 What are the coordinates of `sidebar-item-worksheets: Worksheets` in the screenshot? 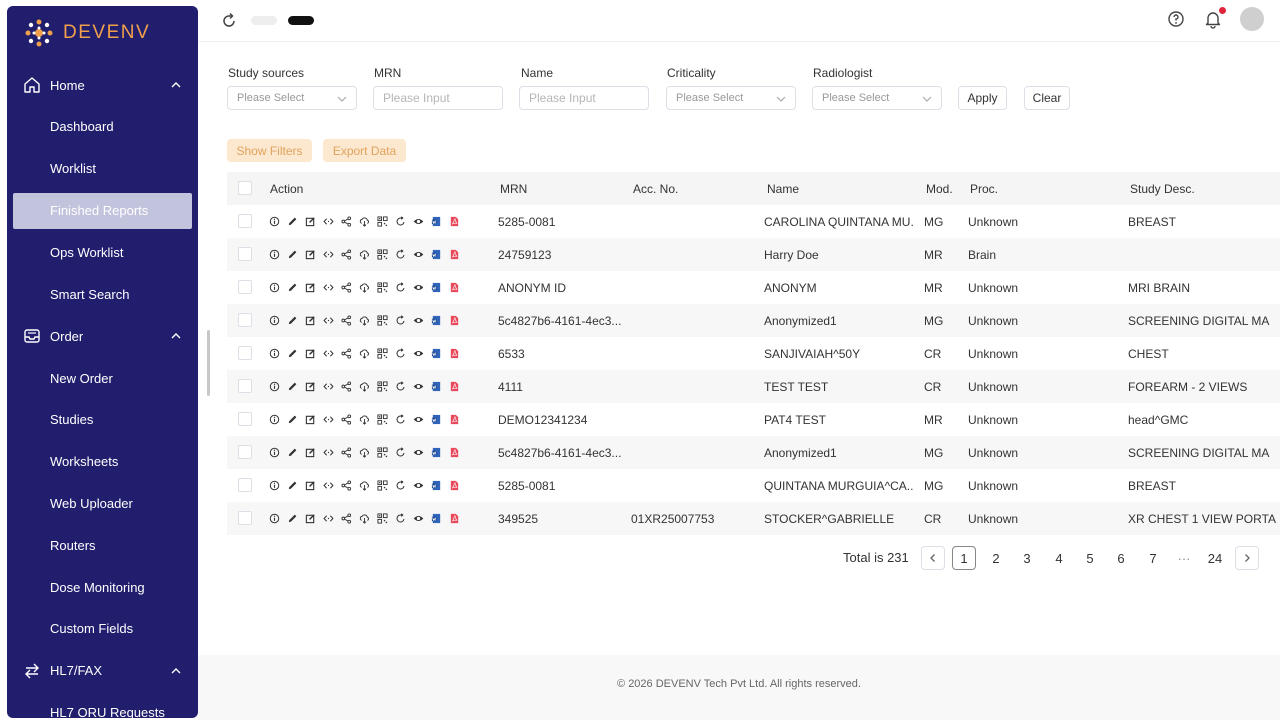 It's located at (102, 462).